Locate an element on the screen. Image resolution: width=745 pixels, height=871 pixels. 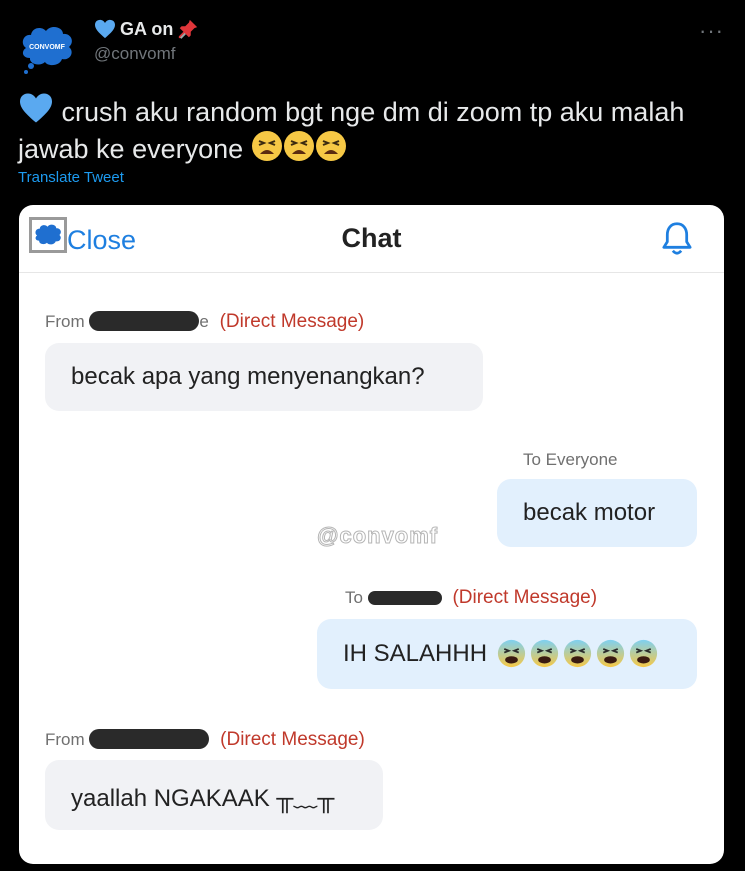
message-bubble: becak motor is located at coordinates (597, 513).